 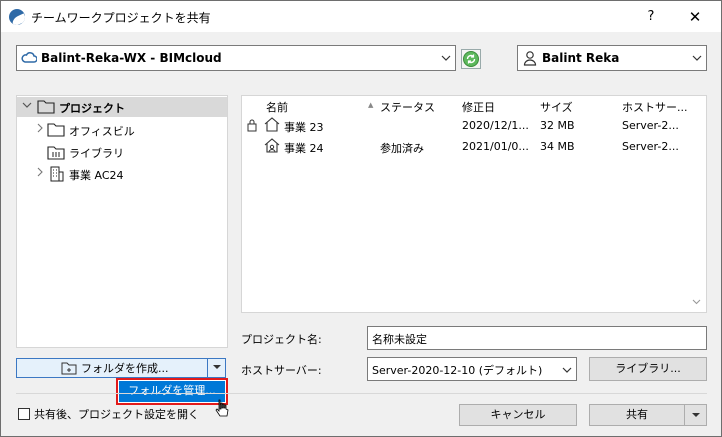 I want to click on archicad-app-icon, so click(x=17, y=17).